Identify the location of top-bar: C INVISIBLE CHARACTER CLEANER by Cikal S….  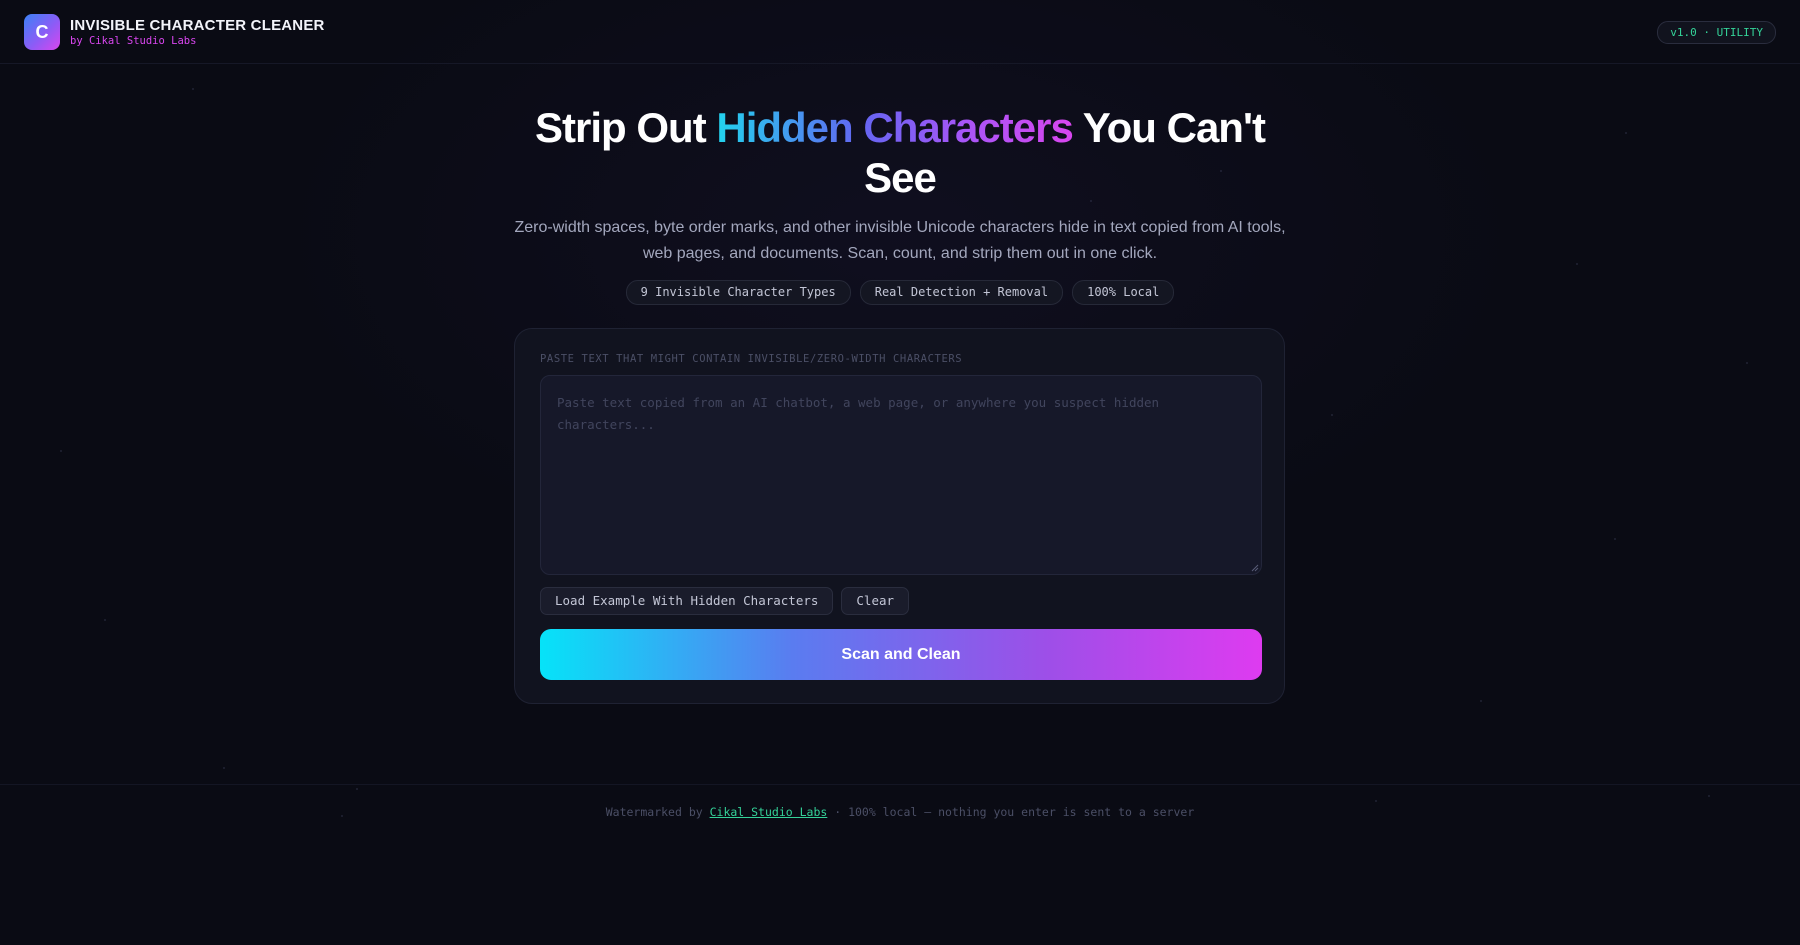
(900, 32).